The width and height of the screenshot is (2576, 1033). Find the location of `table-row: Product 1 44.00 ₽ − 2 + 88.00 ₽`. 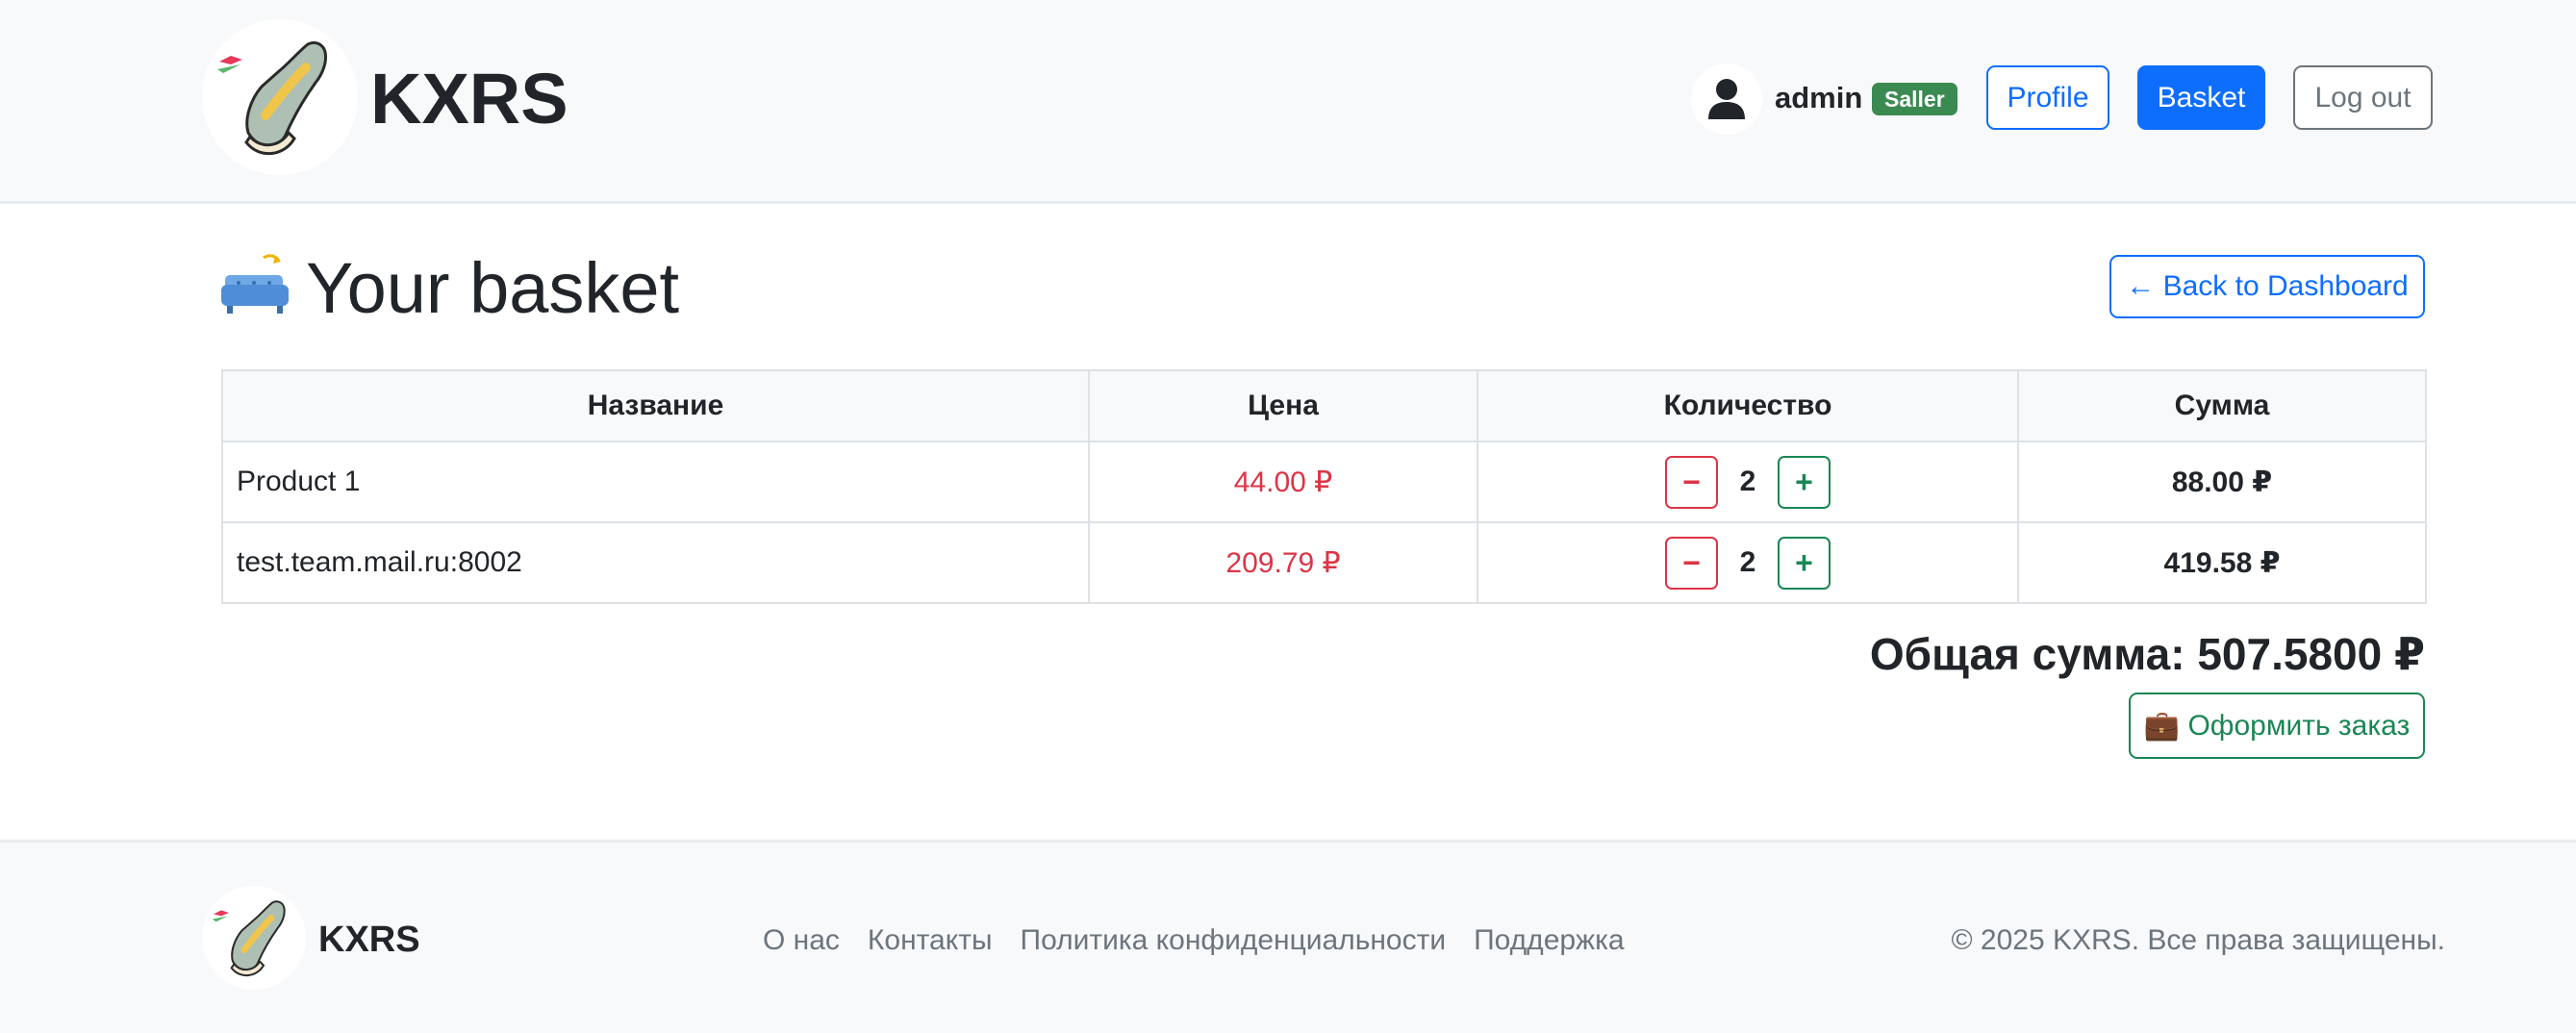

table-row: Product 1 44.00 ₽ − 2 + 88.00 ₽ is located at coordinates (1324, 482).